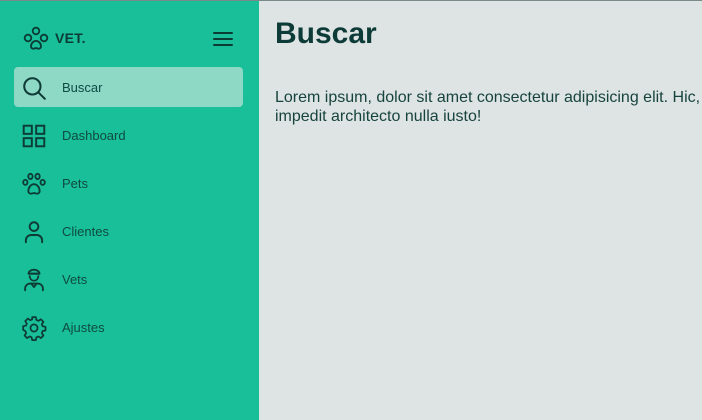 This screenshot has width=702, height=420. What do you see at coordinates (85, 231) in the screenshot?
I see `sidebar-item-label: Clientes` at bounding box center [85, 231].